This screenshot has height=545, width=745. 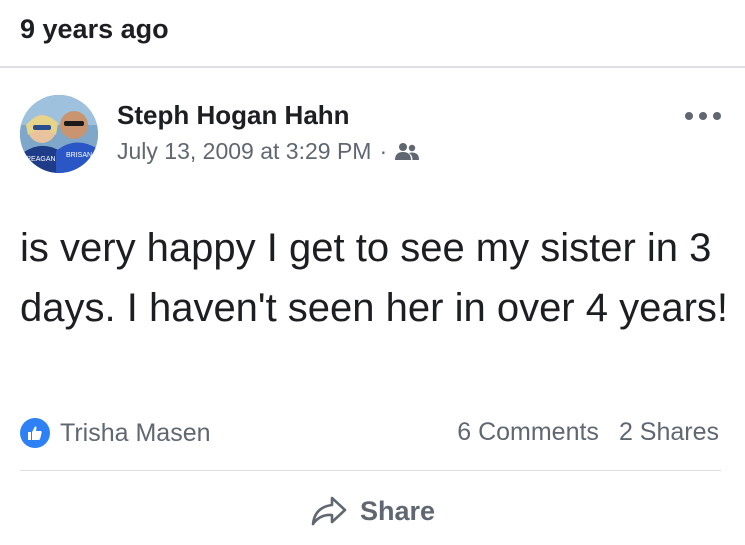 I want to click on shares-count: 2 Shares, so click(x=669, y=432).